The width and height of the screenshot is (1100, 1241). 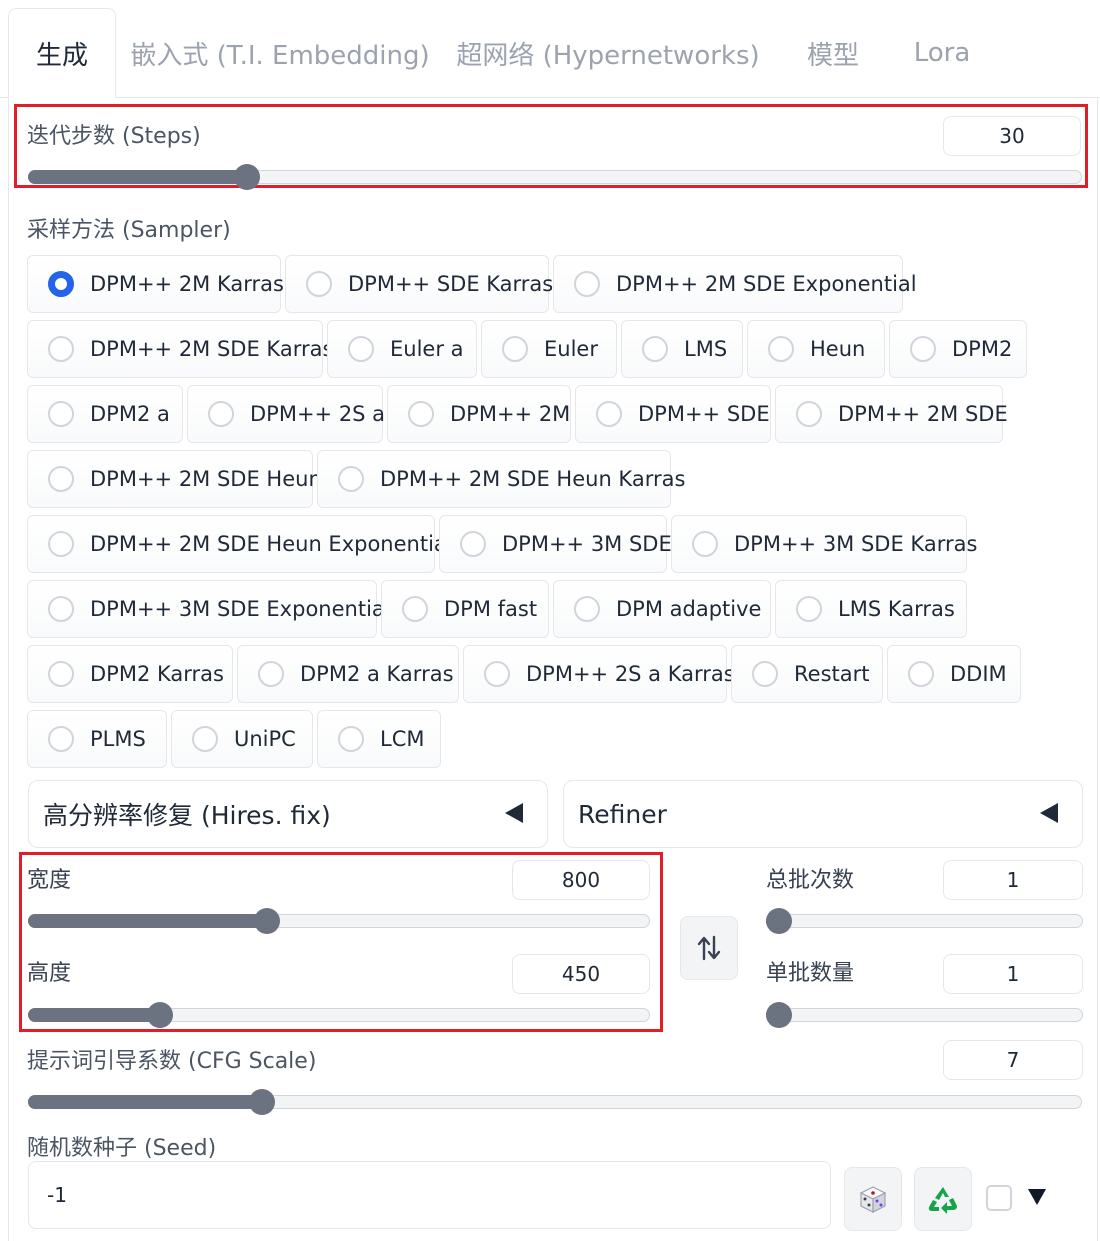 I want to click on height-slider, so click(x=339, y=1013).